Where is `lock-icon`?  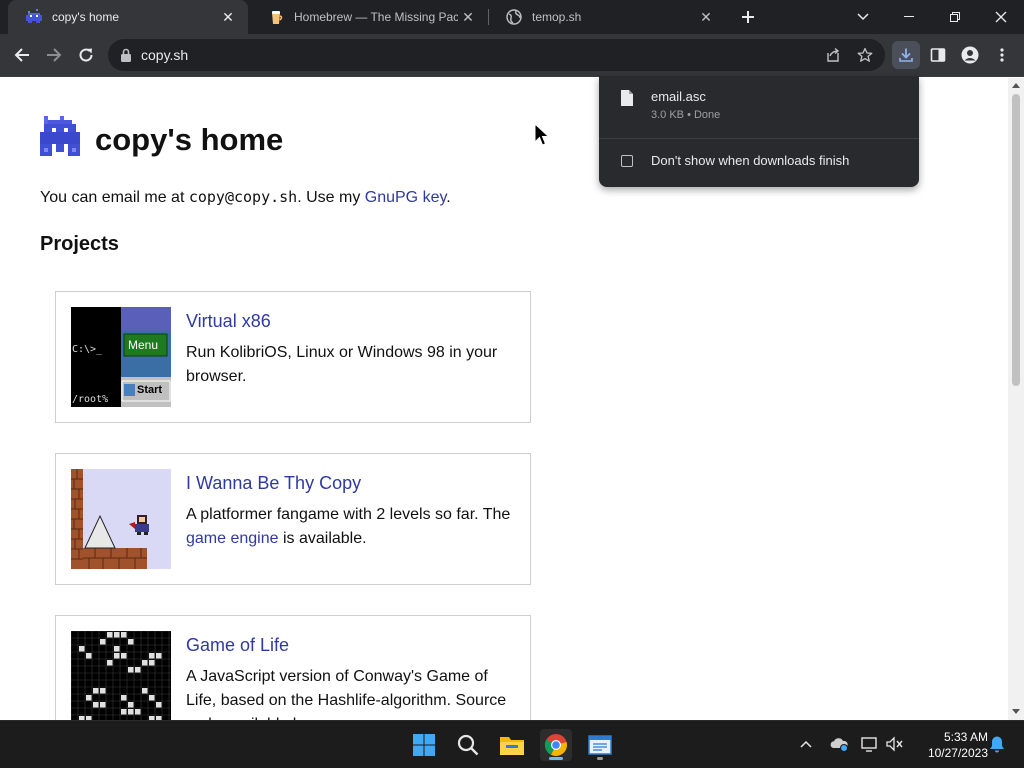
lock-icon is located at coordinates (126, 55).